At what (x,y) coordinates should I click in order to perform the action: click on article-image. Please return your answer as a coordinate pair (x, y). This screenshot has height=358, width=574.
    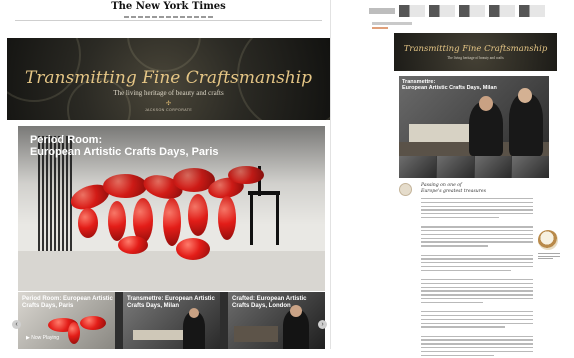
    Looking at the image, I should click on (548, 240).